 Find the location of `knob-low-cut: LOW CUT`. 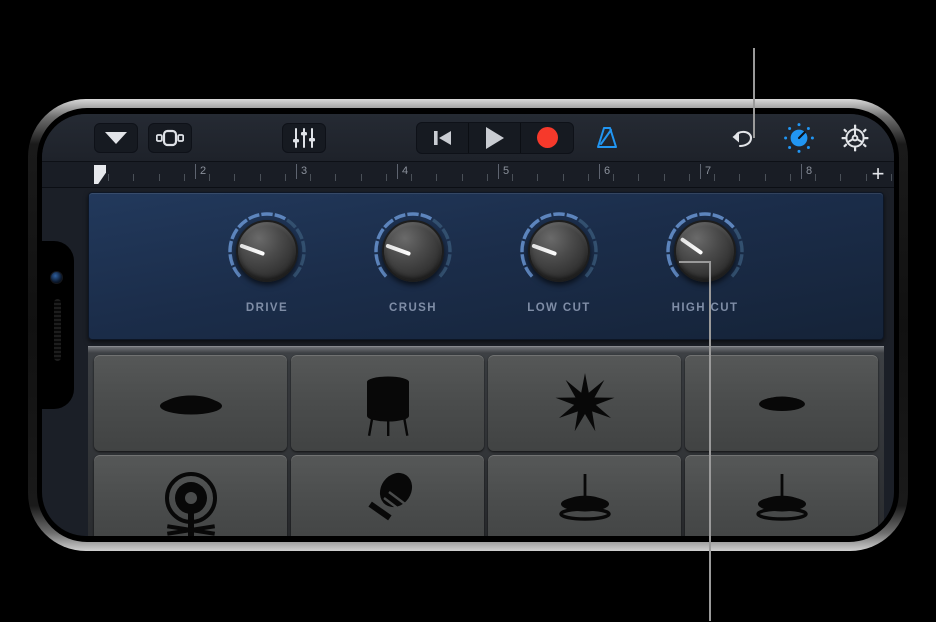

knob-low-cut: LOW CUT is located at coordinates (559, 260).